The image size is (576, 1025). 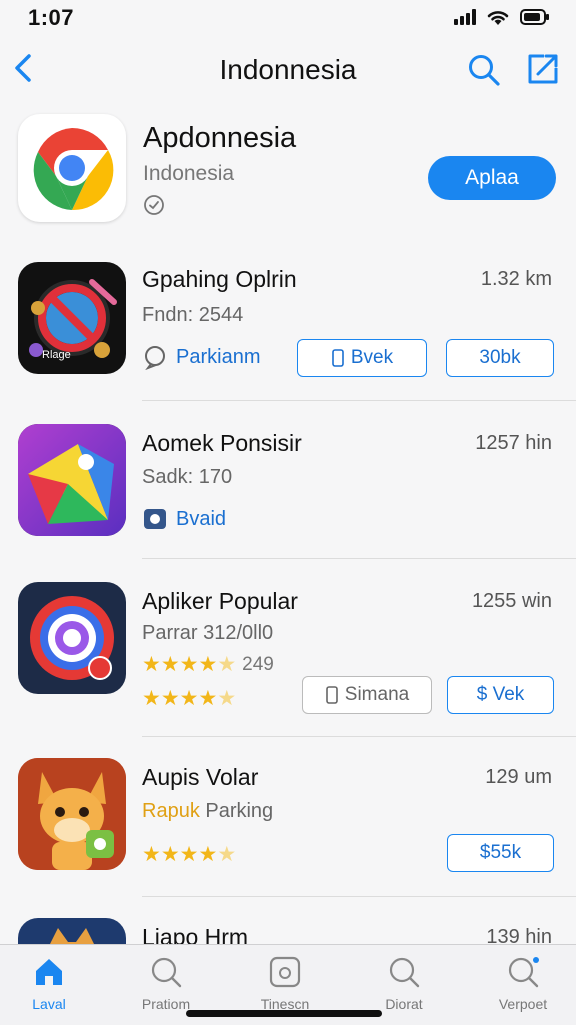 I want to click on tab-pratiom: Pratiom, so click(x=166, y=983).